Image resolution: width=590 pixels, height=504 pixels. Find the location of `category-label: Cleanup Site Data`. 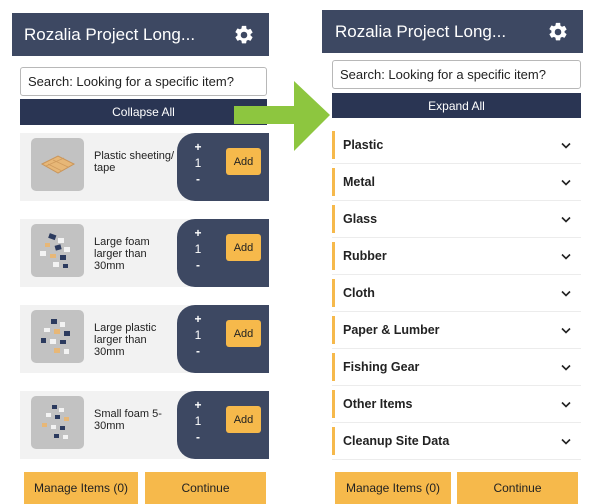

category-label: Cleanup Site Data is located at coordinates (396, 441).